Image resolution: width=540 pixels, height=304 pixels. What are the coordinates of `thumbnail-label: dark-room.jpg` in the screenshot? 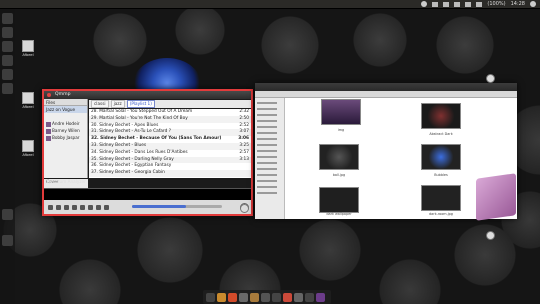 It's located at (441, 214).